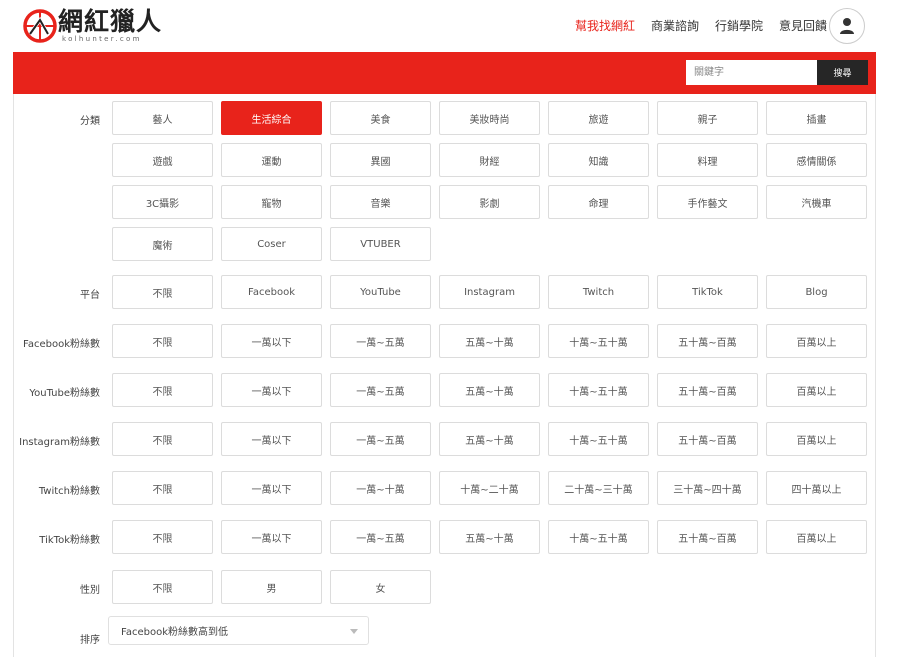 This screenshot has height=657, width=900. Describe the element at coordinates (701, 25) in the screenshot. I see `main-nav: 幫我找網紅 商業諮詢 行銷學院 意見回饋` at that location.